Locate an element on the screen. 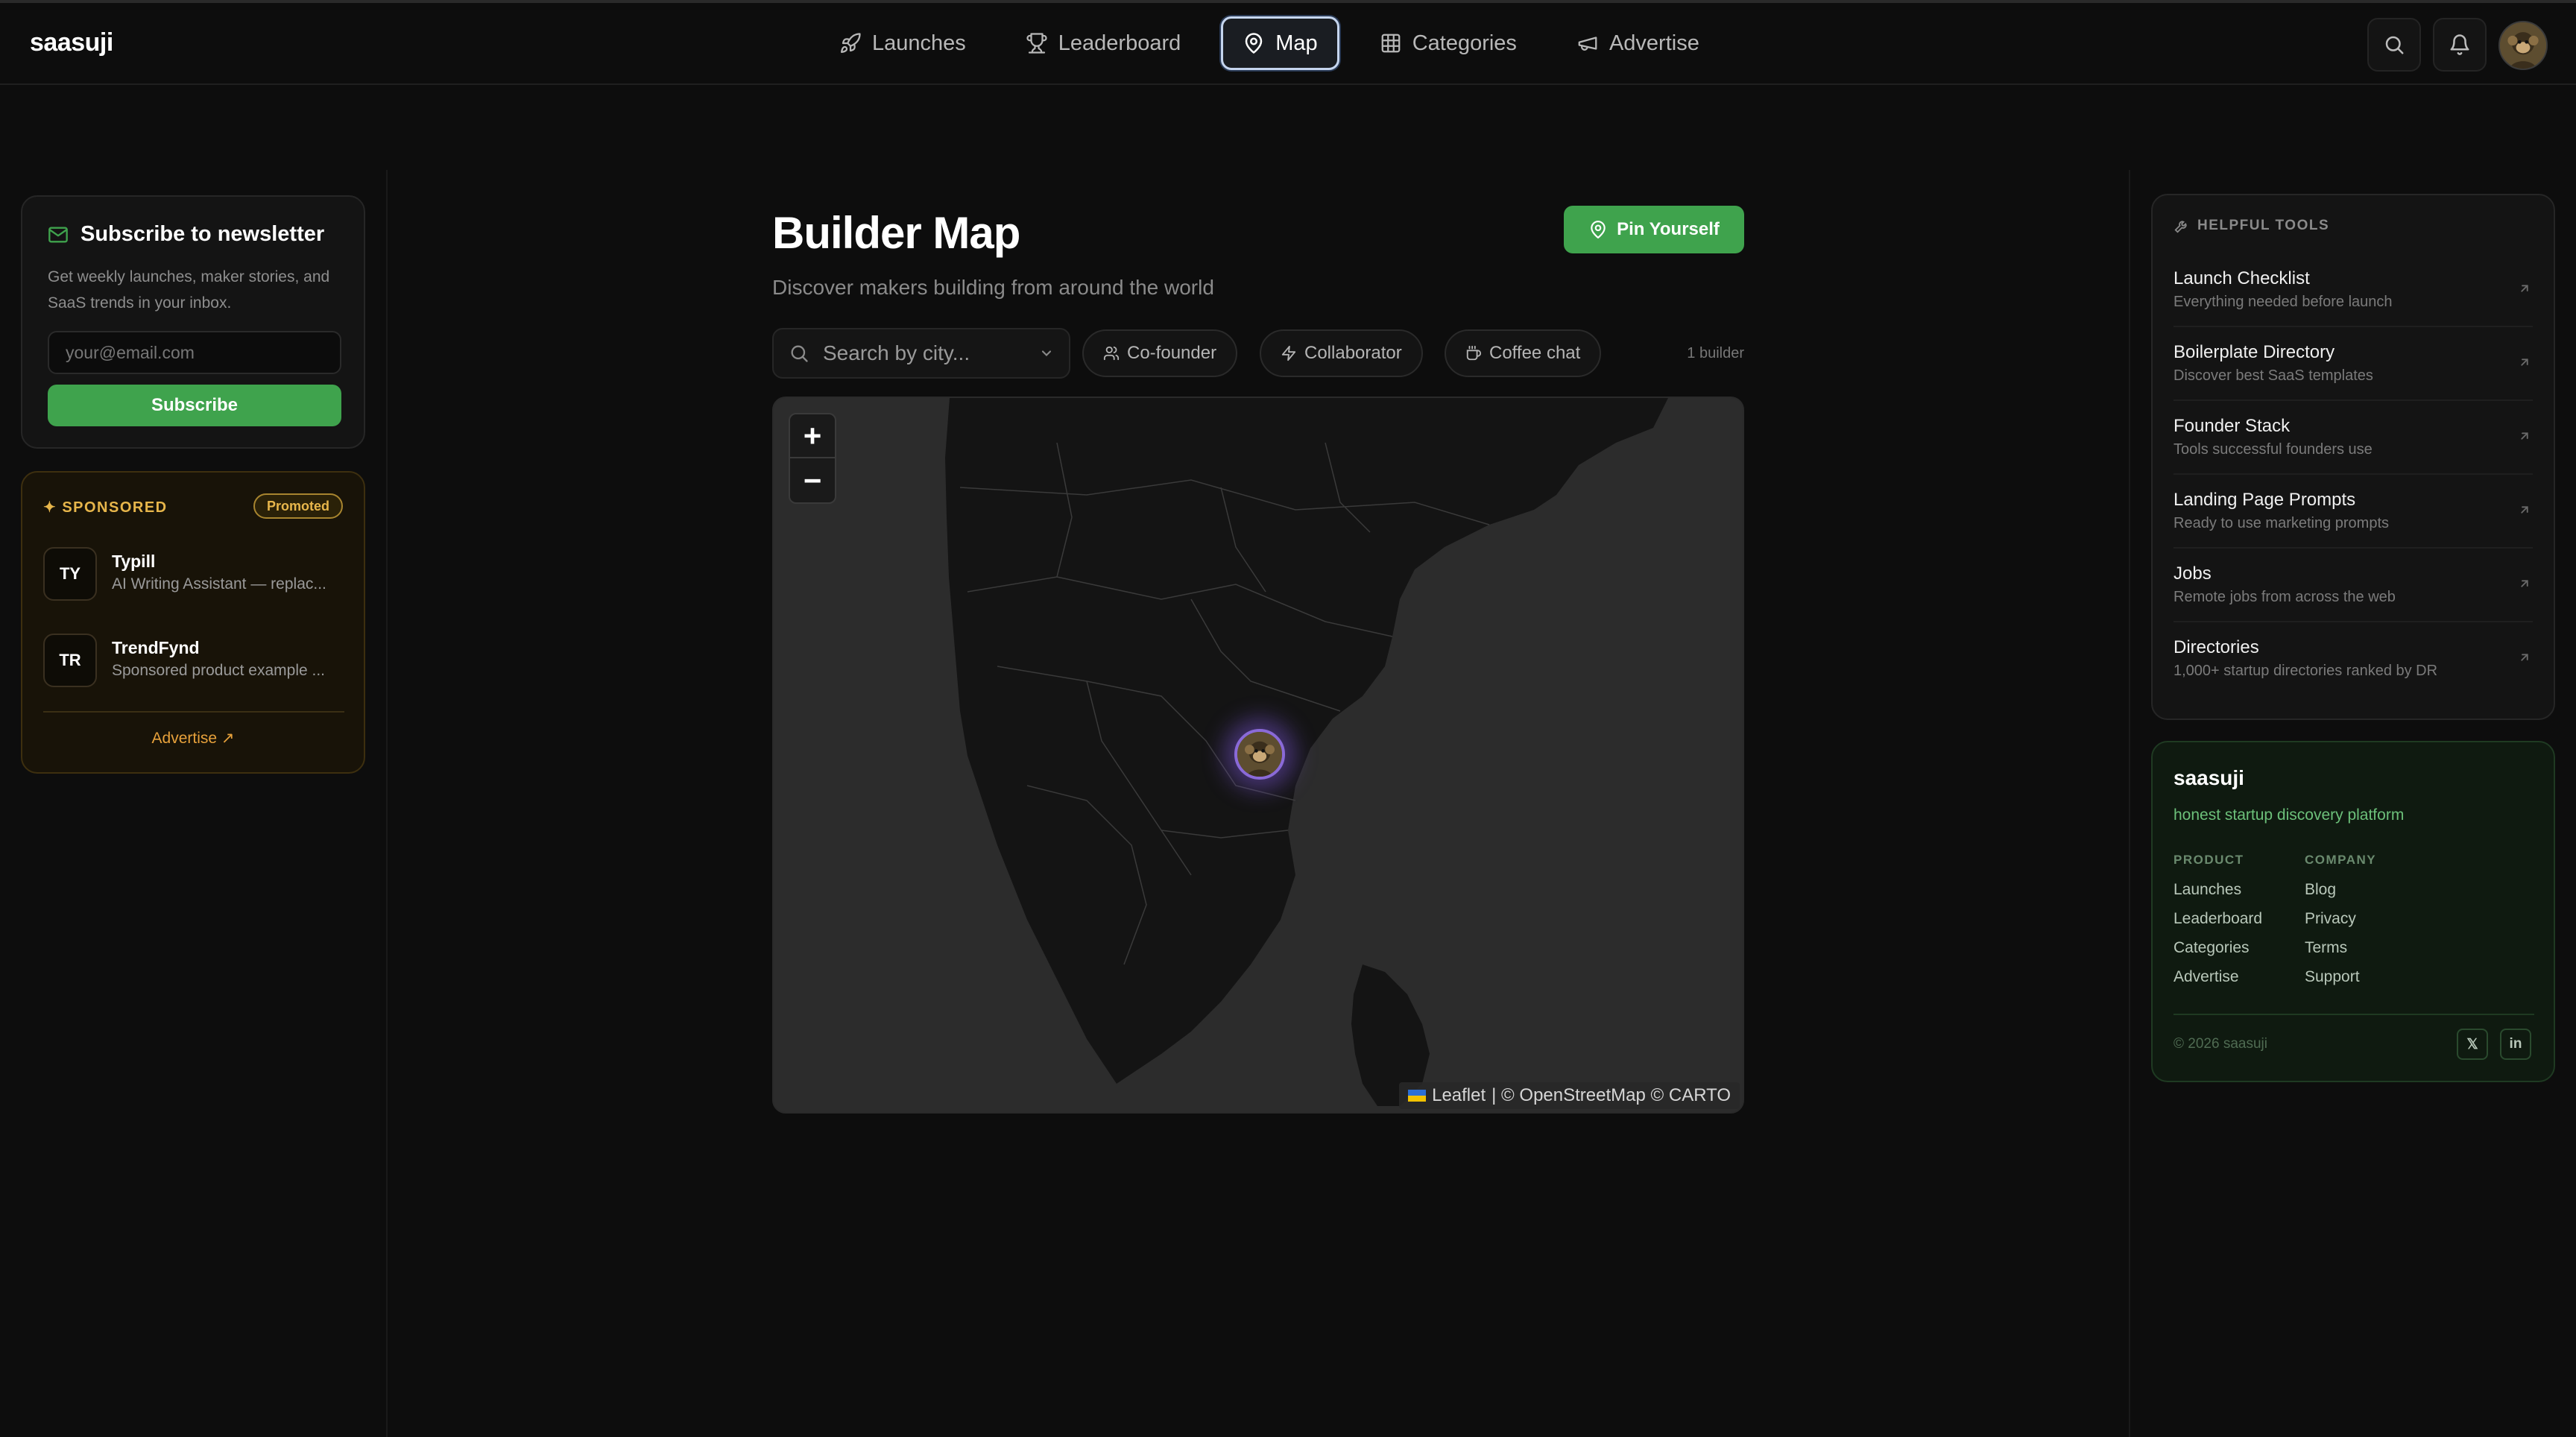  filter-collaborator-label: Collaborator is located at coordinates (1353, 353).